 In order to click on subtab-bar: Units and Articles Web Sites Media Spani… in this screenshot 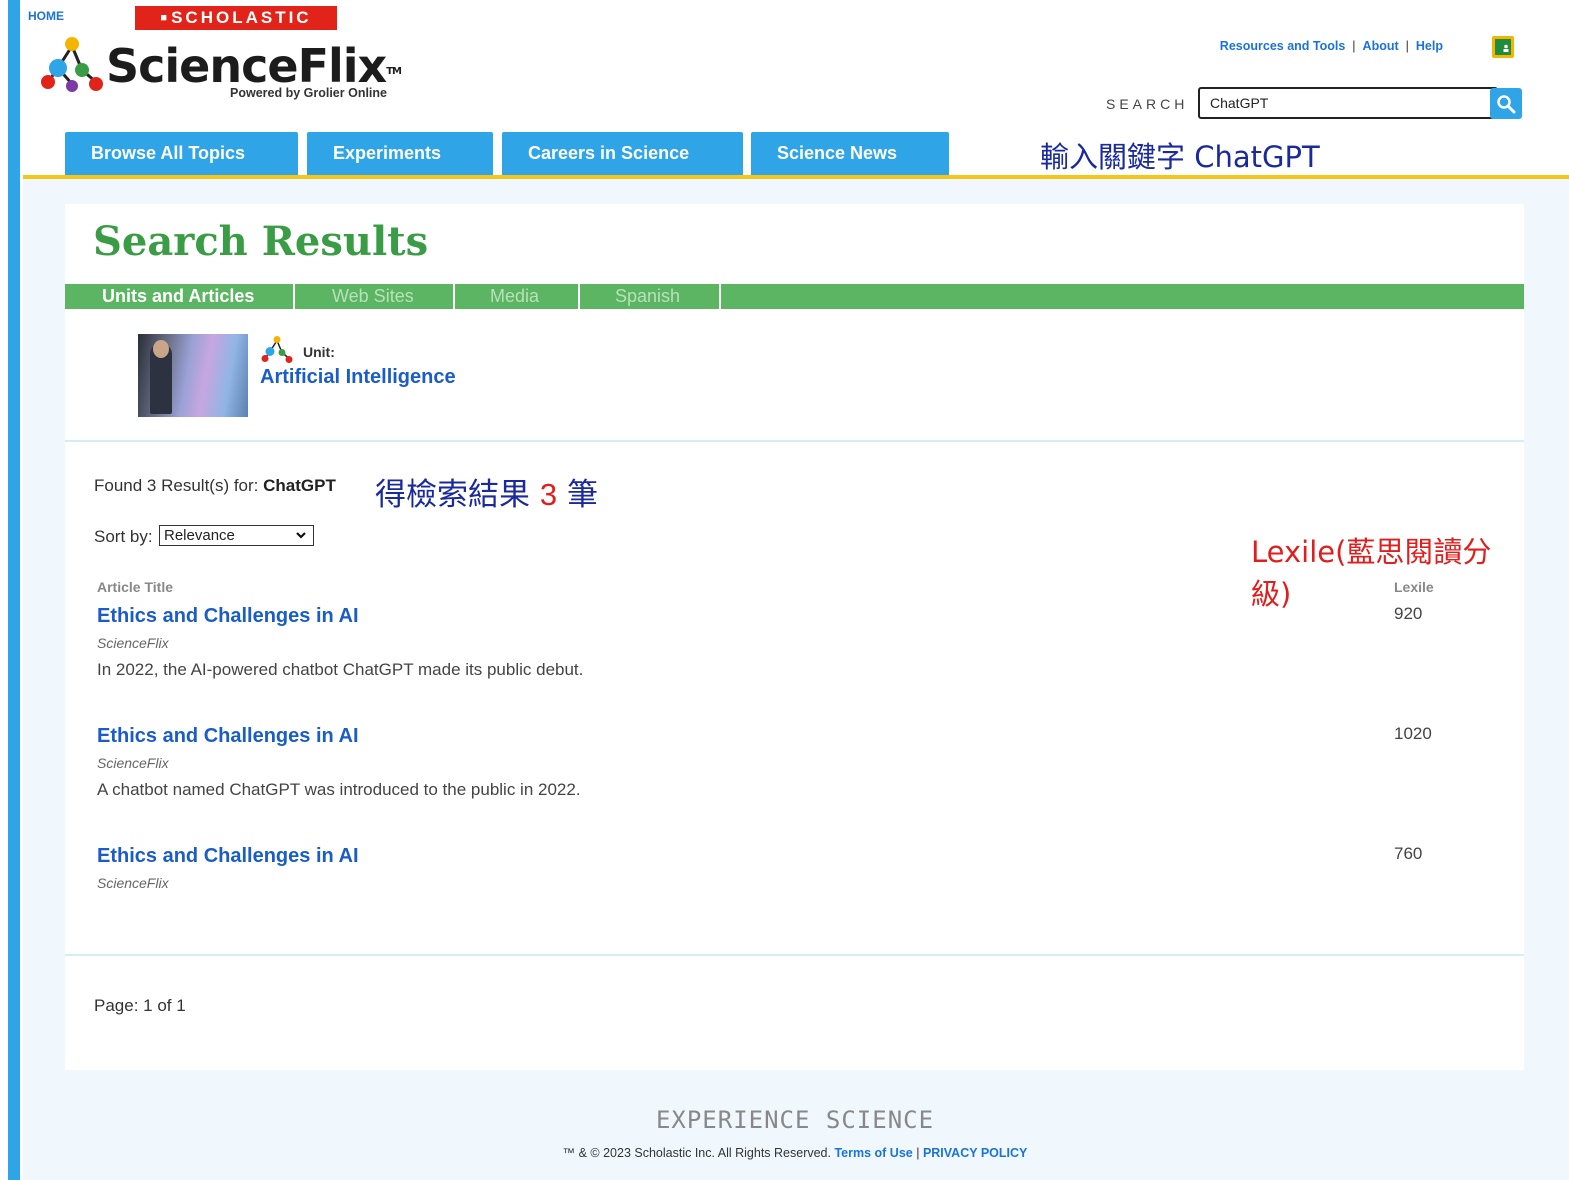, I will do `click(794, 296)`.